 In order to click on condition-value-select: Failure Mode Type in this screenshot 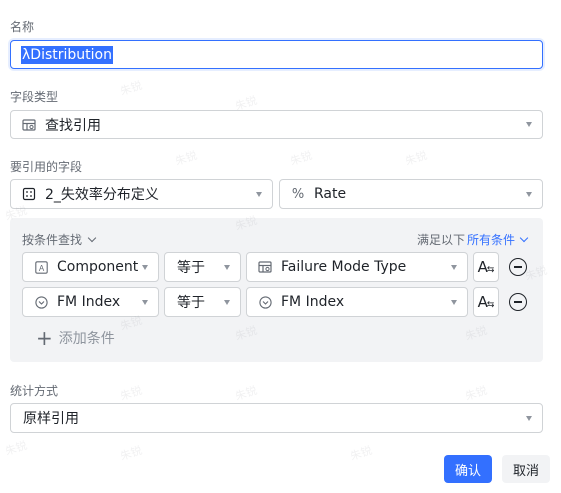, I will do `click(357, 267)`.